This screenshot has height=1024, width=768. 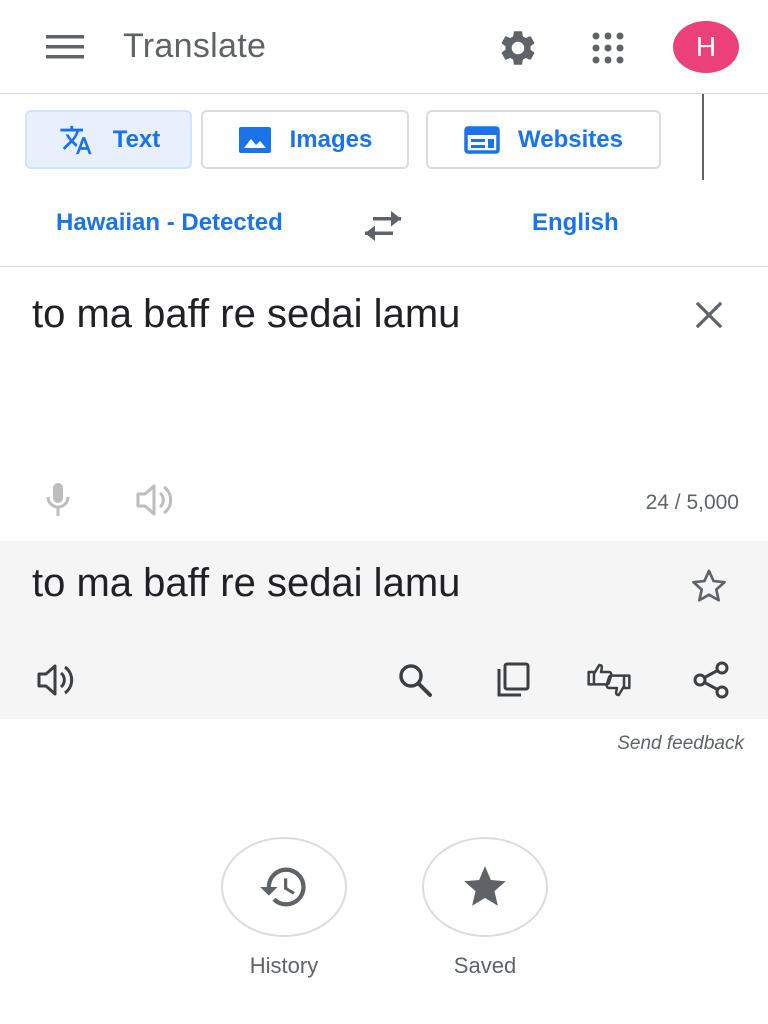 I want to click on image-icon, so click(x=254, y=139).